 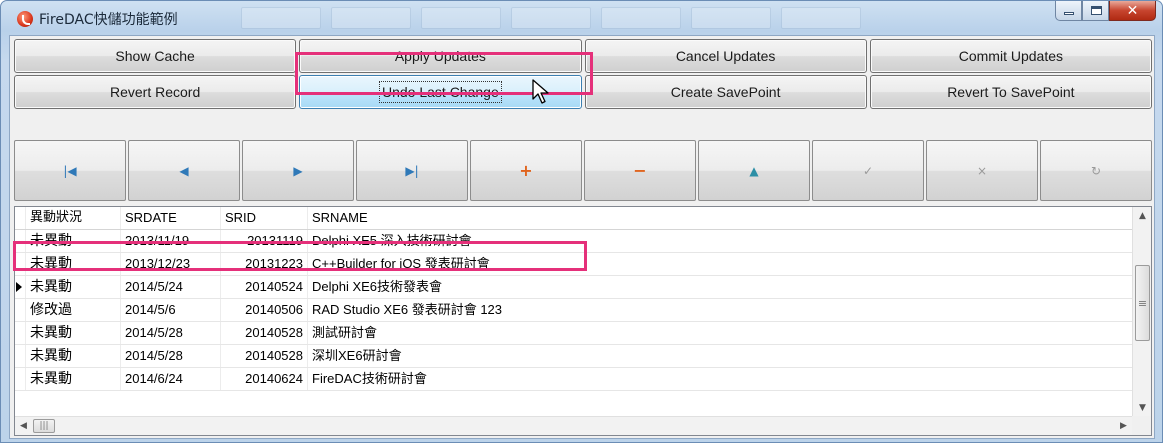 I want to click on scroll-down-arrow-icon: ▼, so click(x=1142, y=408).